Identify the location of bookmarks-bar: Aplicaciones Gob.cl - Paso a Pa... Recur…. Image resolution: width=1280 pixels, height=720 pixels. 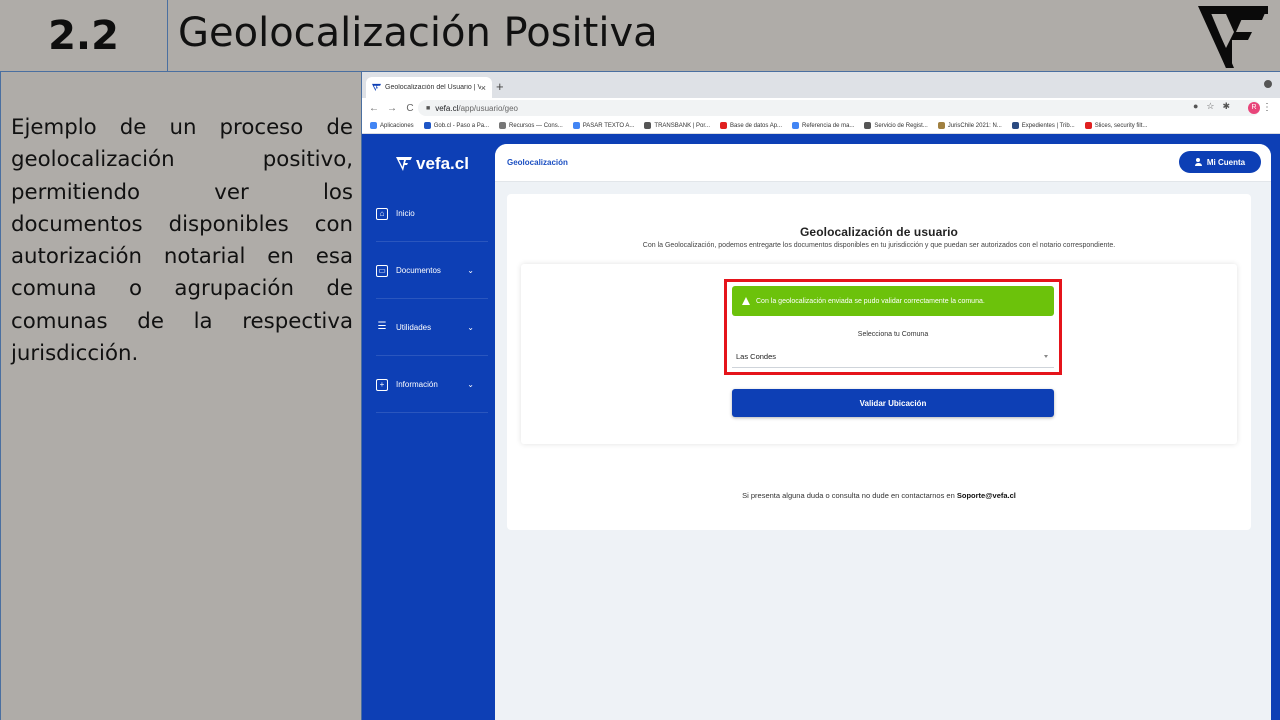
(821, 126).